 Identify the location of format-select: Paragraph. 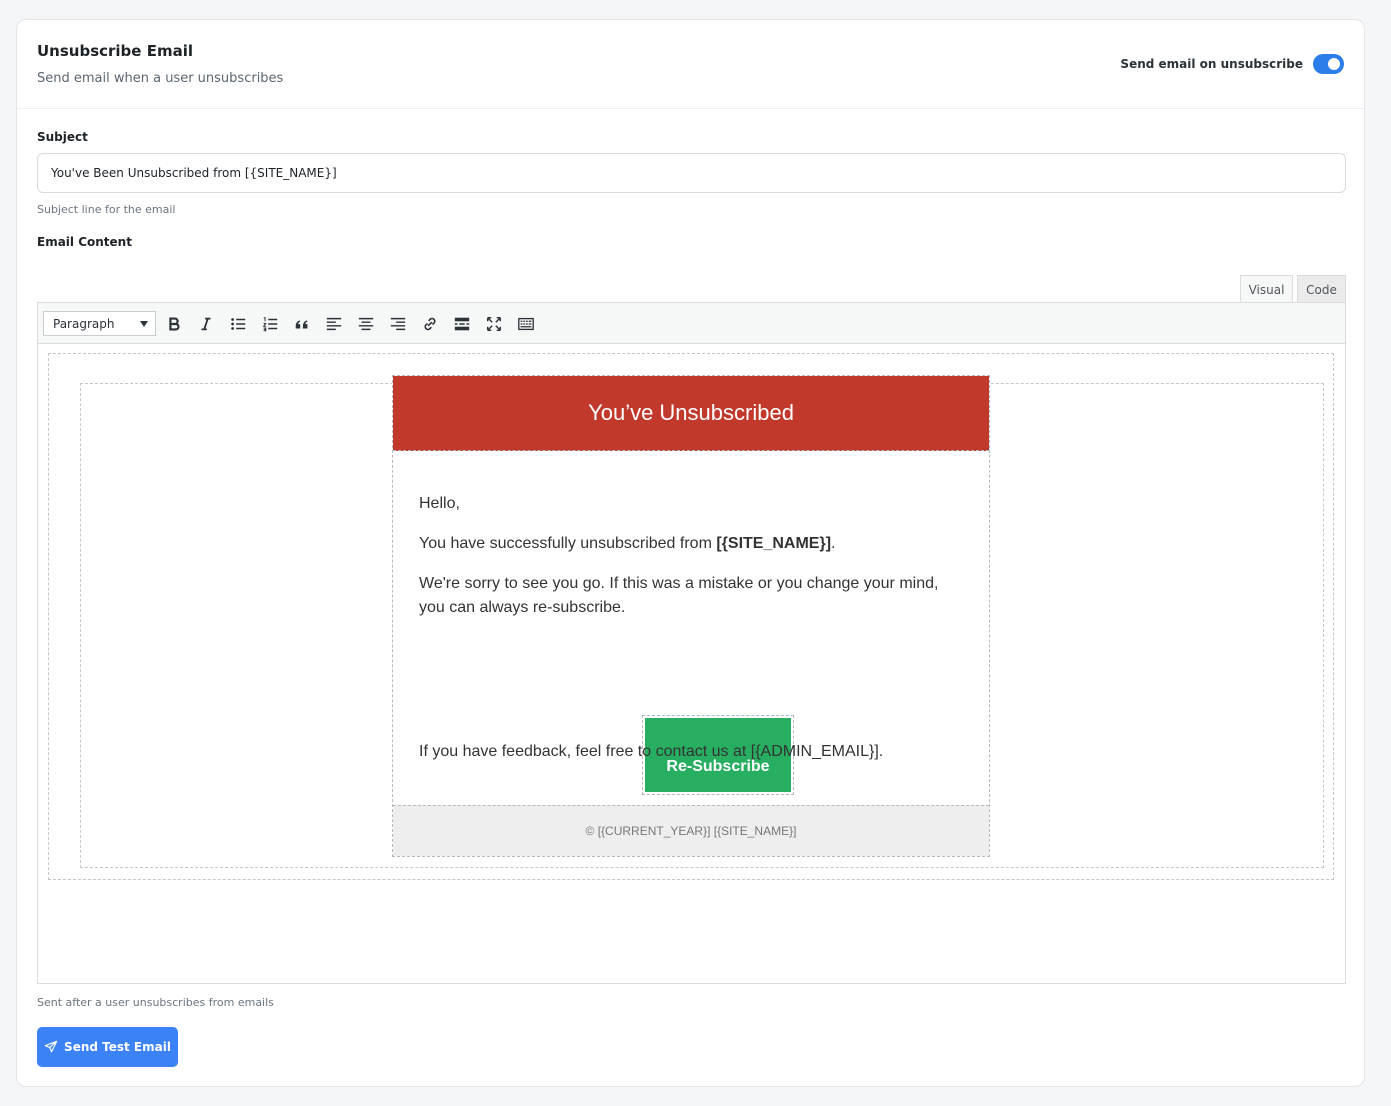
(99, 323).